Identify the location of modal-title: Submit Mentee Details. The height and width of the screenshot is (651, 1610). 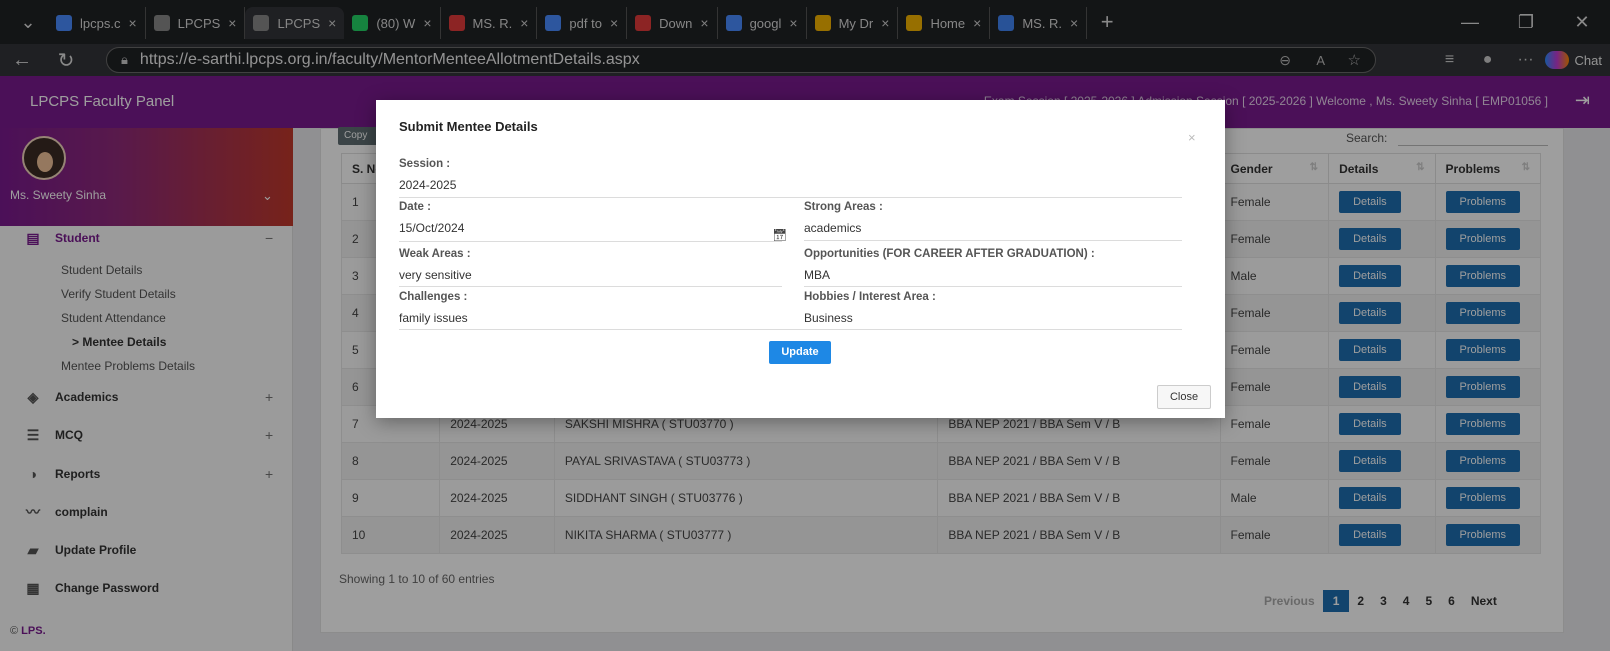
(468, 126).